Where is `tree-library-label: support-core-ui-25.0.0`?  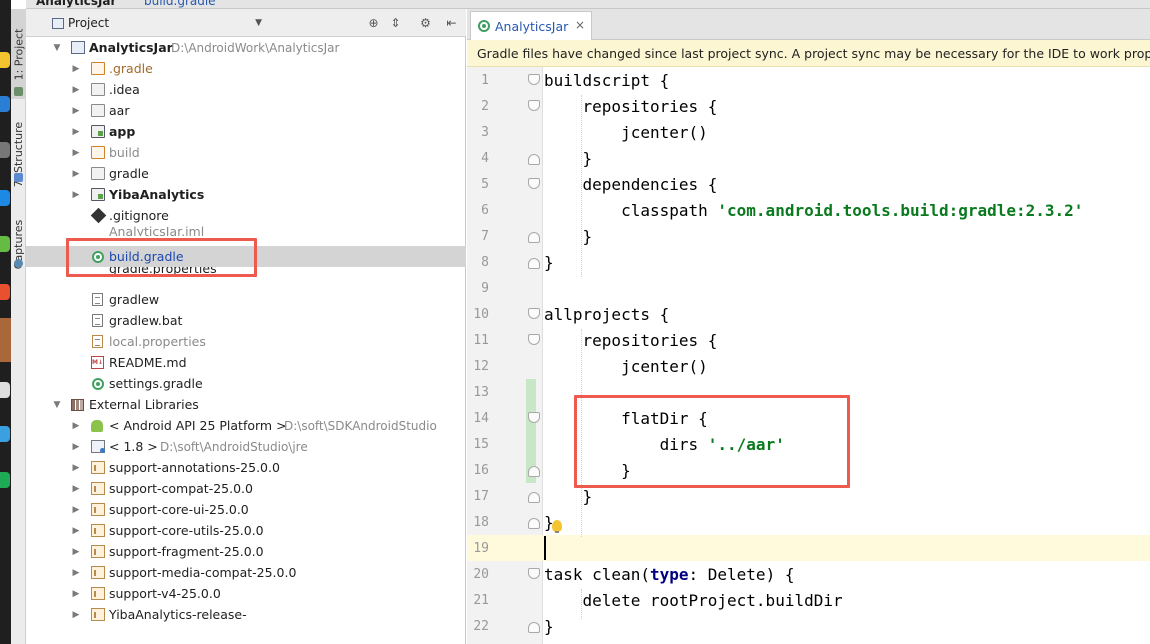 tree-library-label: support-core-ui-25.0.0 is located at coordinates (179, 509).